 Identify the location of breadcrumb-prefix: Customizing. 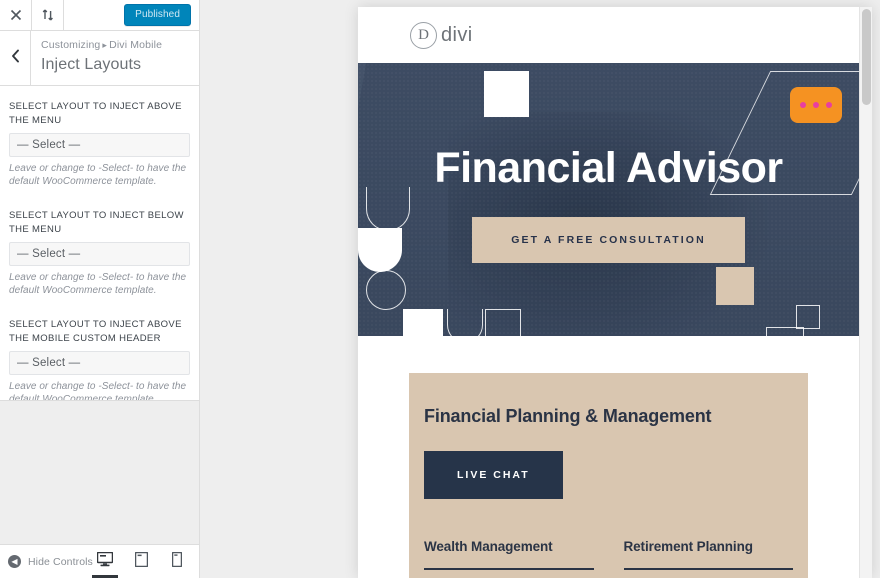
(71, 45).